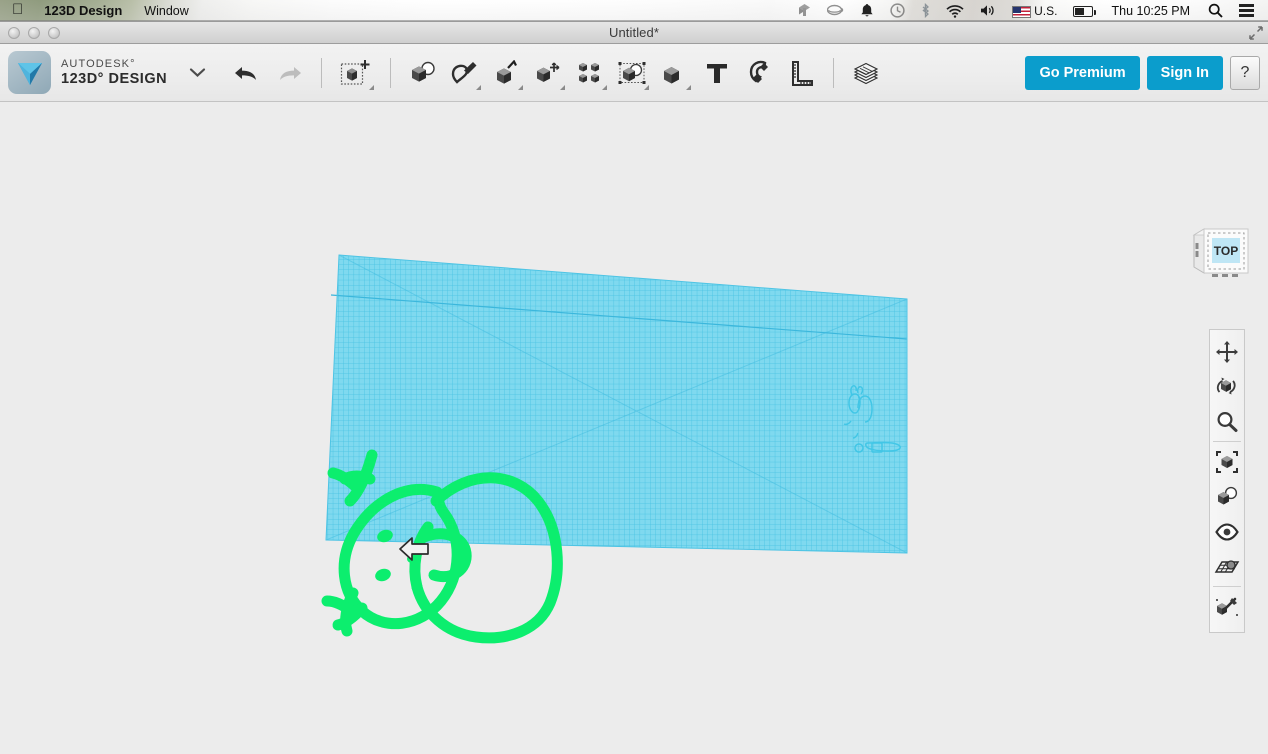 This screenshot has width=1268, height=754. What do you see at coordinates (1227, 461) in the screenshot?
I see `fit-bracket-cube-icon` at bounding box center [1227, 461].